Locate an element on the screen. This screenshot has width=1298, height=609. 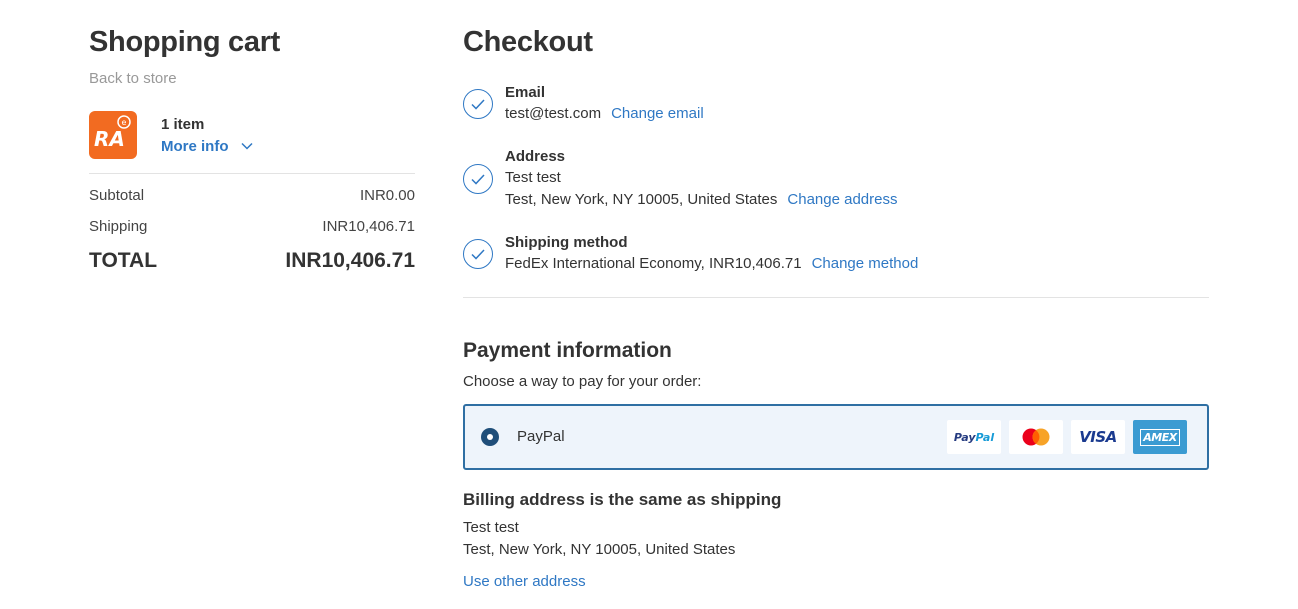
paypal-logo-text-2: Pal is located at coordinates (985, 437).